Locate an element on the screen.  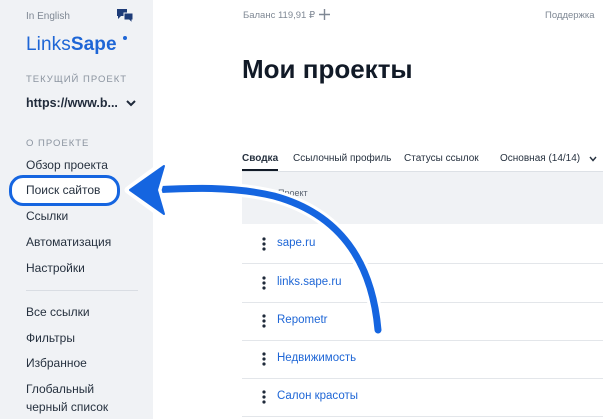
sidebar-item-site-search: Поиск сайтов is located at coordinates (63, 190).